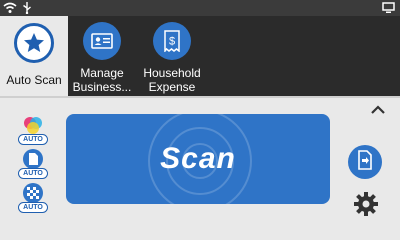 The width and height of the screenshot is (400, 240). I want to click on profile-label: Auto Scan, so click(34, 80).